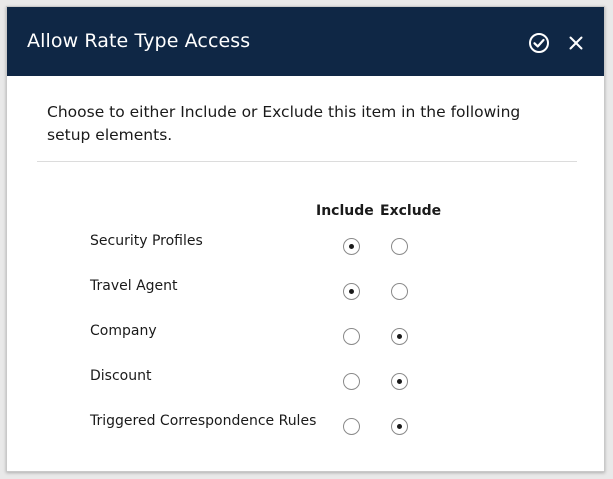 The image size is (613, 479). Describe the element at coordinates (139, 41) in the screenshot. I see `dialog-title: Allow Rate Type Access` at that location.